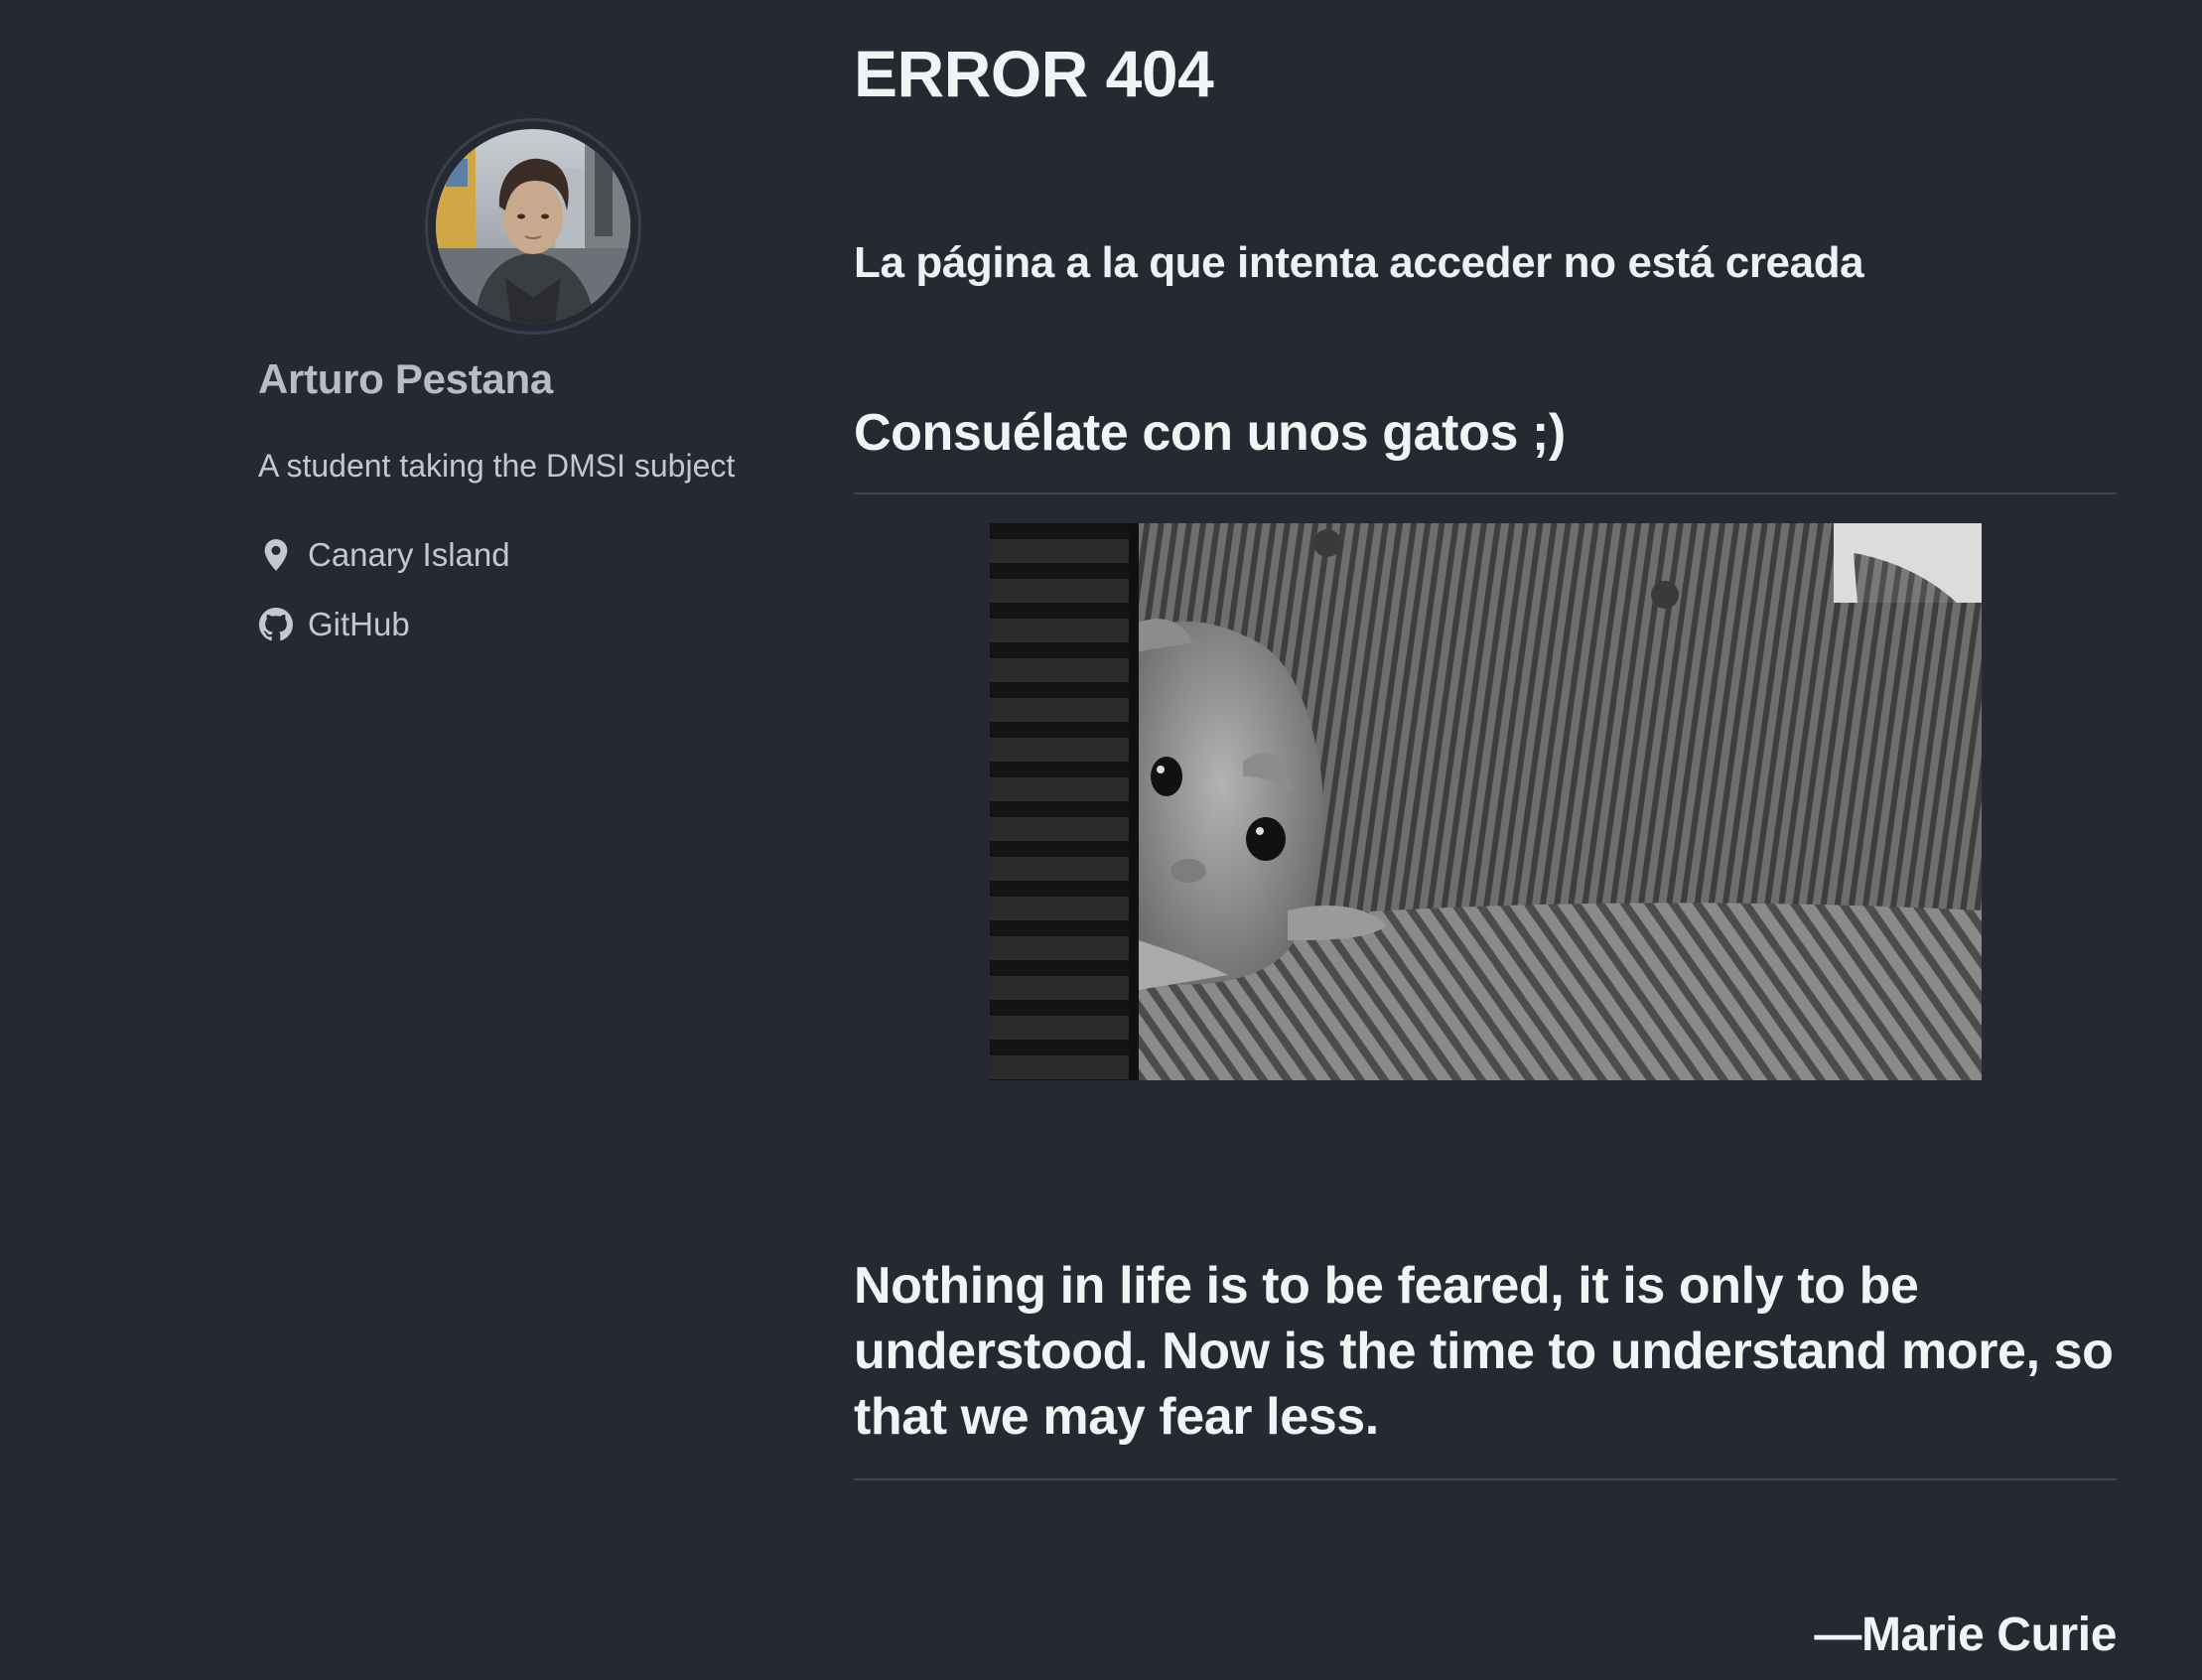 The width and height of the screenshot is (2202, 1680). I want to click on page-title: ERROR 404, so click(1034, 73).